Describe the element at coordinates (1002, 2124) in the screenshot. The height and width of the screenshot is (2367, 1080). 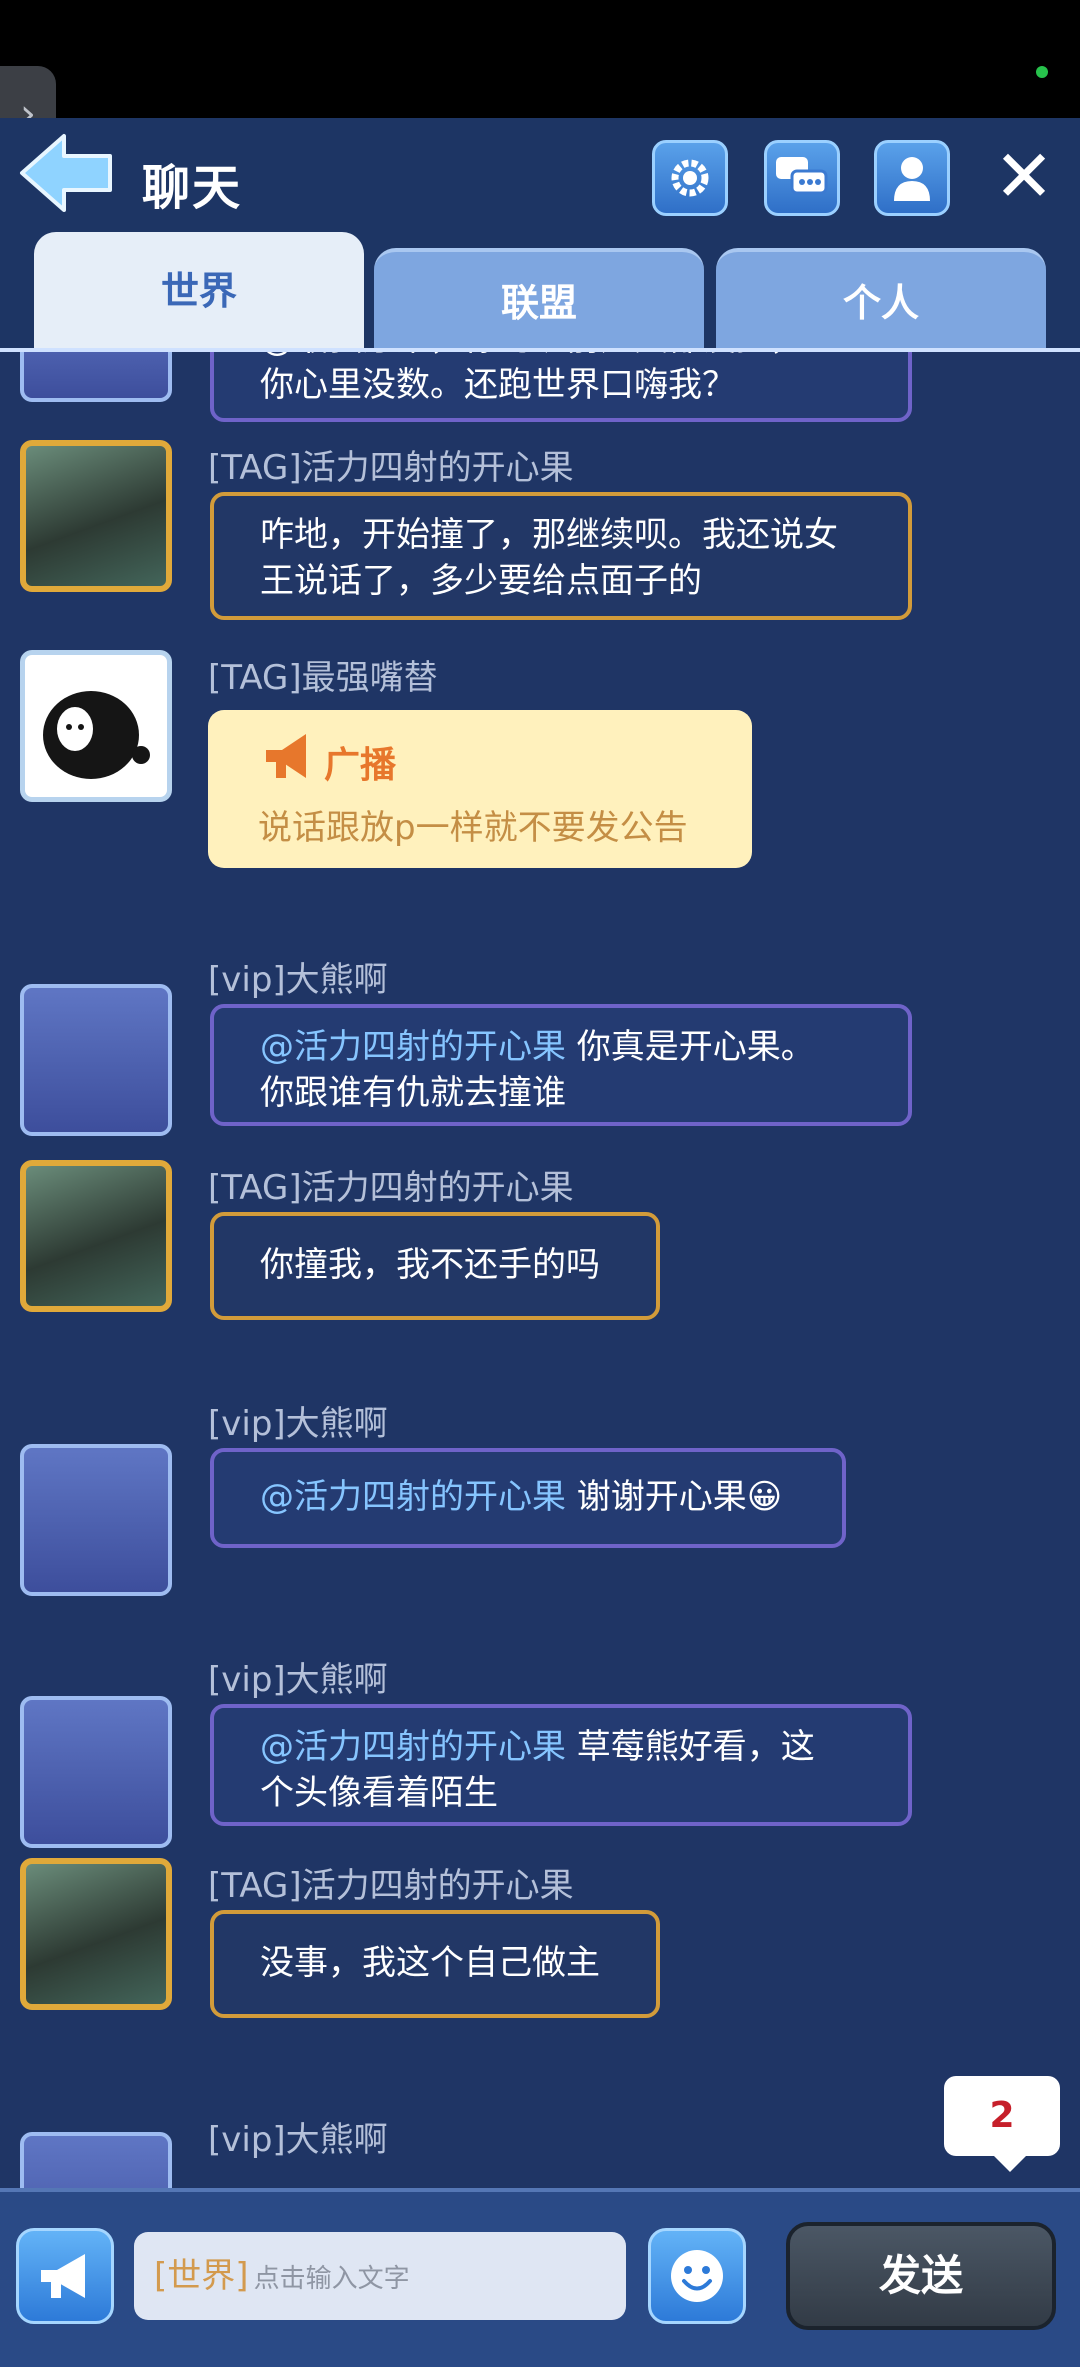
I see `unread-count-badge: 2` at that location.